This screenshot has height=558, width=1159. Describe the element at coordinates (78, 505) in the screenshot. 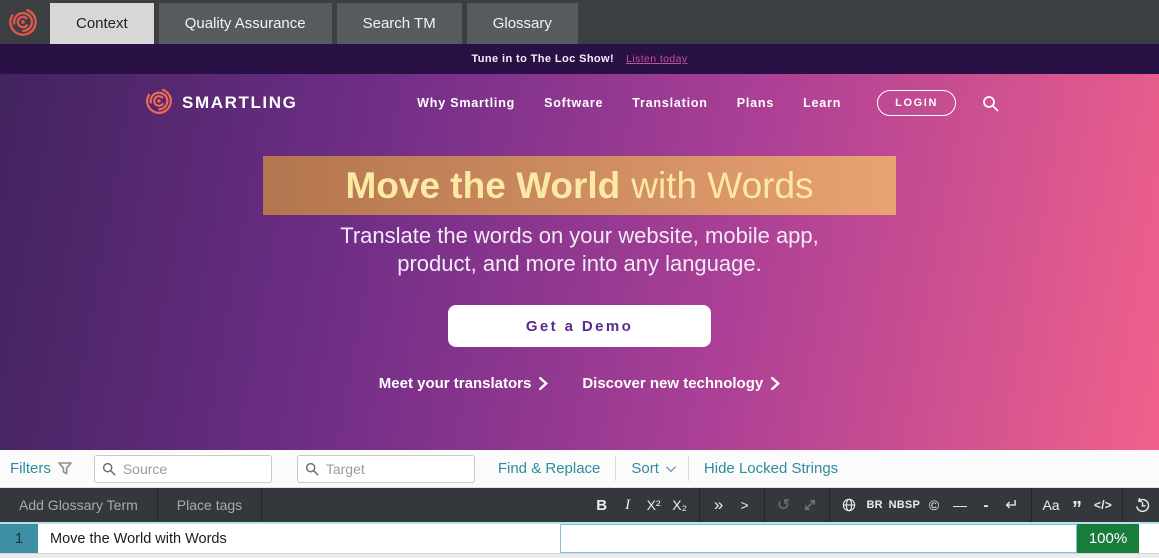

I see `add-glossary-term-button: Add Glossary Term` at that location.